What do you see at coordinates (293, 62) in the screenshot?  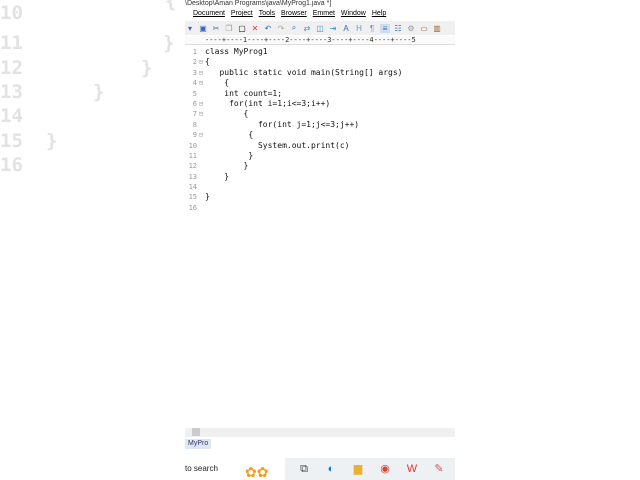 I see `code-line: 2 ⊟{` at bounding box center [293, 62].